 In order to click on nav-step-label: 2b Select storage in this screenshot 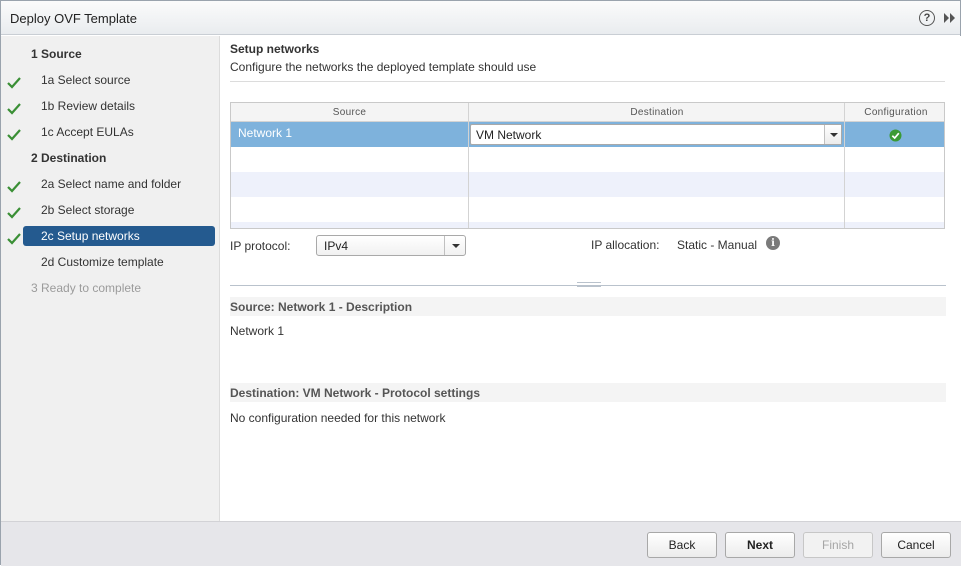, I will do `click(88, 210)`.